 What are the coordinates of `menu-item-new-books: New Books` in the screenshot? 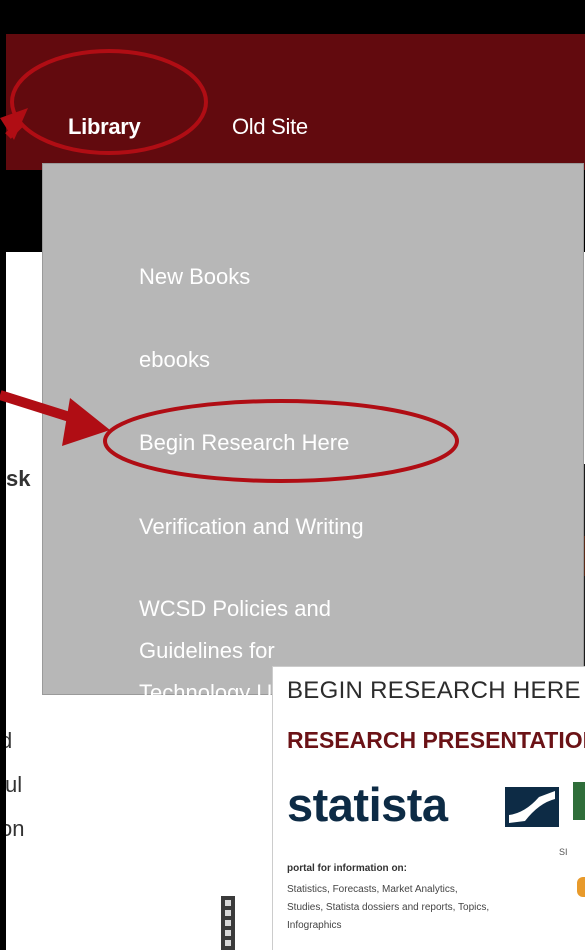 It's located at (194, 277).